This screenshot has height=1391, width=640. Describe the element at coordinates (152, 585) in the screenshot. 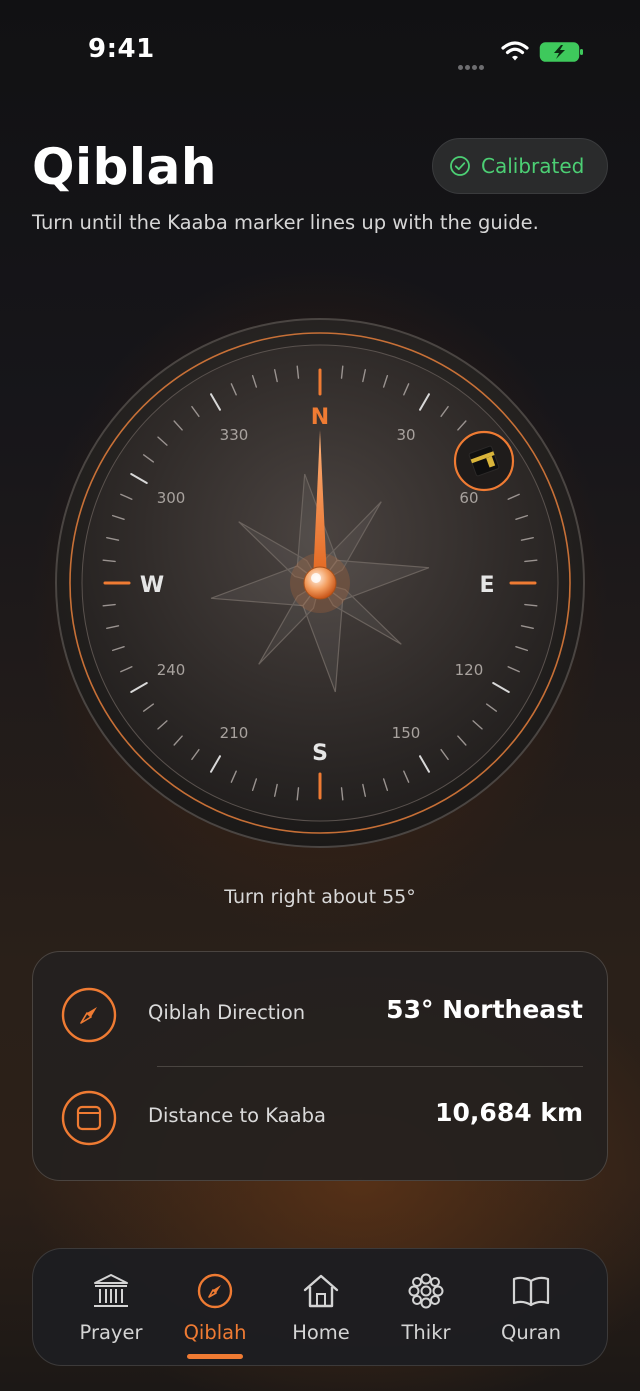

I see `cardinal-west: W` at that location.